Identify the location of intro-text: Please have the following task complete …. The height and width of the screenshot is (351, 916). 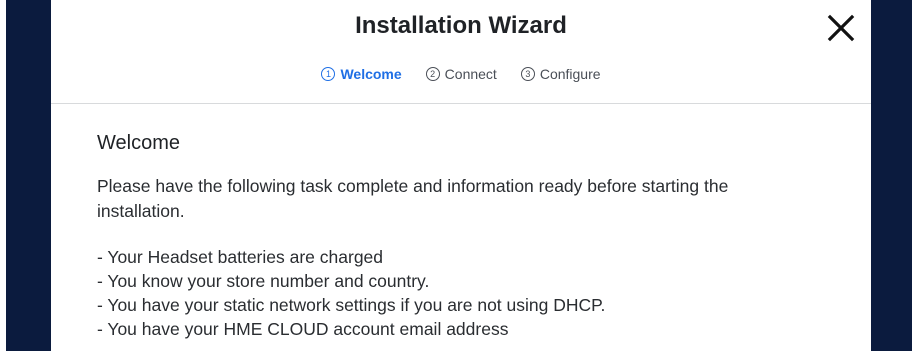
(413, 198).